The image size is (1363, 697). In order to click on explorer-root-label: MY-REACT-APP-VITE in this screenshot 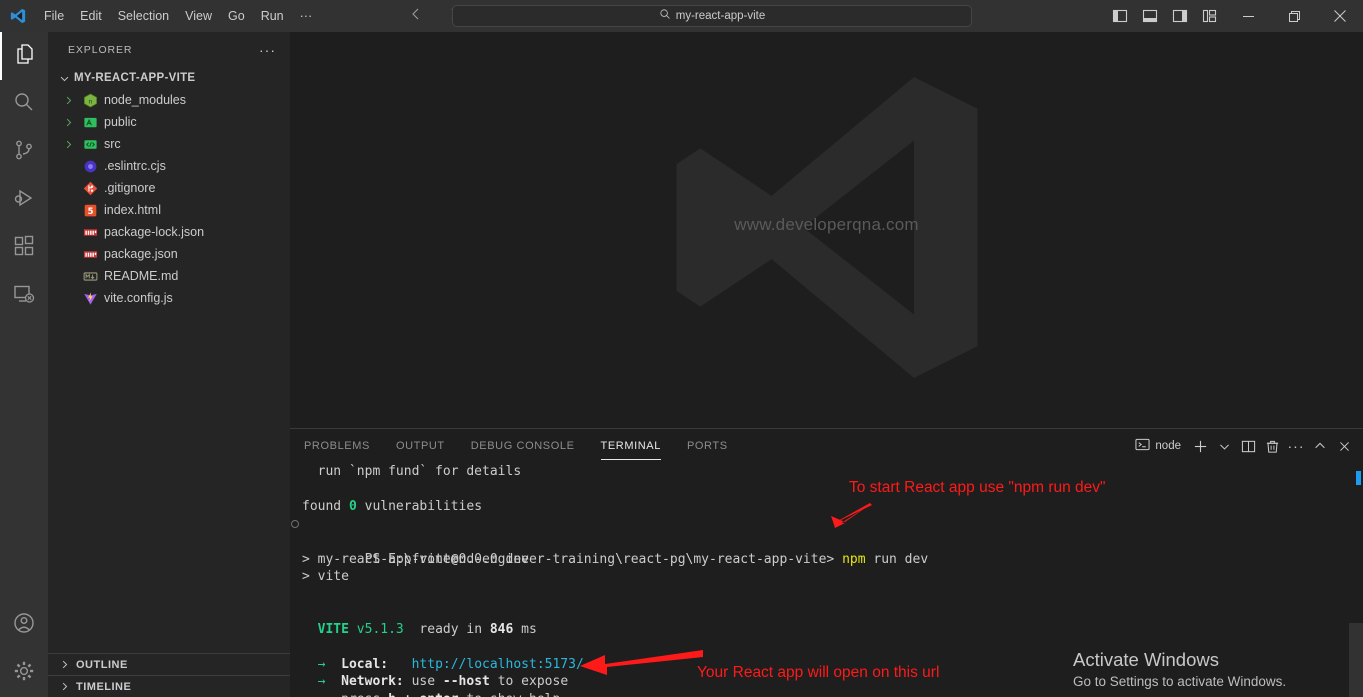, I will do `click(135, 78)`.